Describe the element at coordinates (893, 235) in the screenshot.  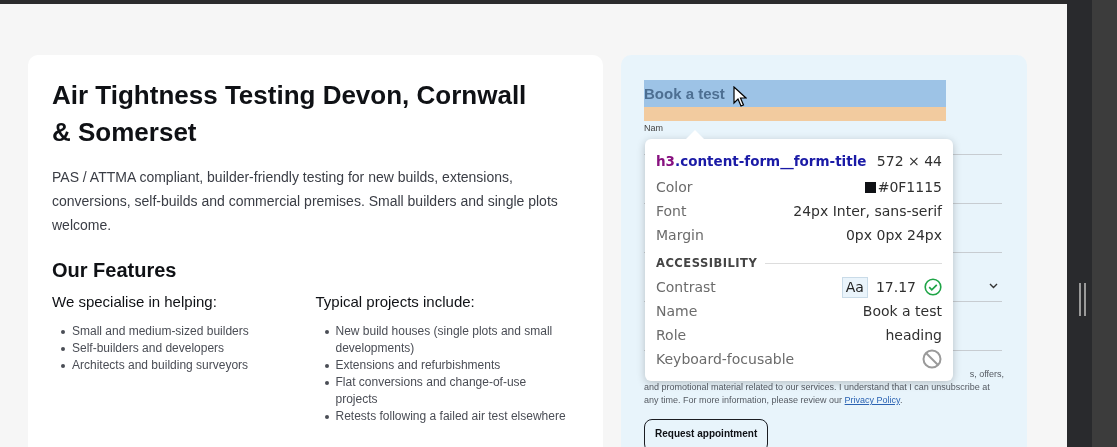
I see `property-value: 0px 0px 24px` at that location.